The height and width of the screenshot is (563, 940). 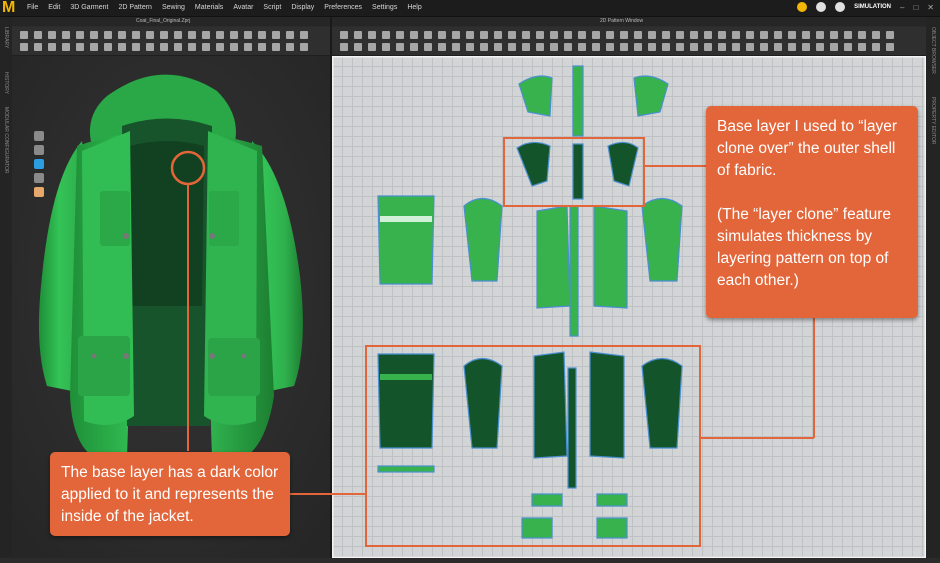 What do you see at coordinates (384, 8) in the screenshot?
I see `menu-settings: Settings` at bounding box center [384, 8].